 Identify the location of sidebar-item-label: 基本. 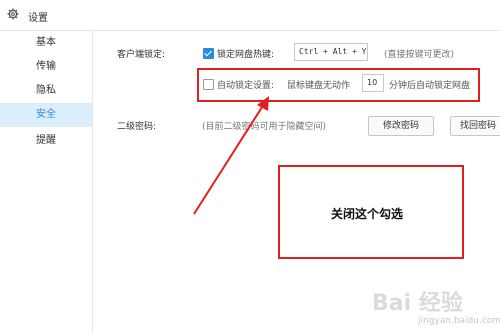
(46, 42).